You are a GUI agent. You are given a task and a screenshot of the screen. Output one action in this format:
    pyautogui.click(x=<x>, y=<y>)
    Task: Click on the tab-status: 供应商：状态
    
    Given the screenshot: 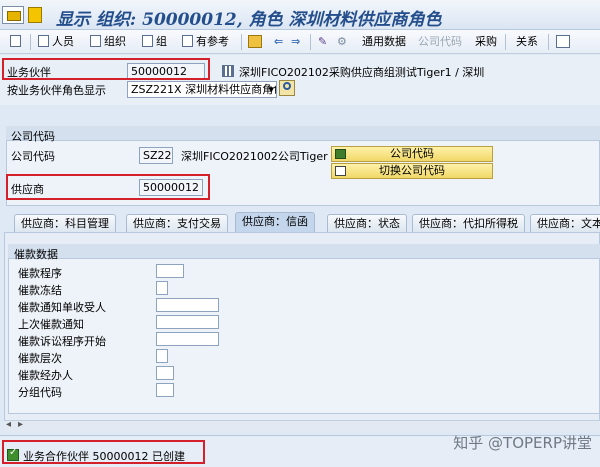 What is the action you would take?
    pyautogui.click(x=367, y=223)
    